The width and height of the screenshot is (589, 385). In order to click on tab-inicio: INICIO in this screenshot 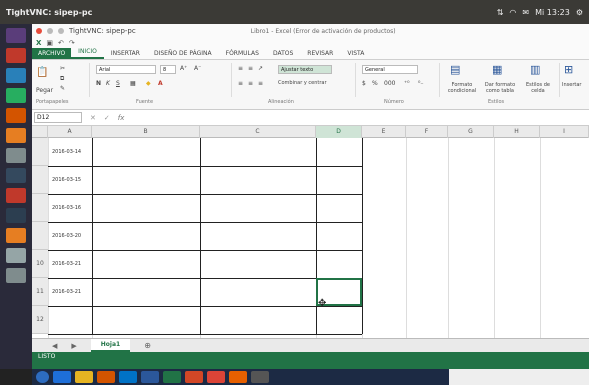, I will do `click(87, 53)`.